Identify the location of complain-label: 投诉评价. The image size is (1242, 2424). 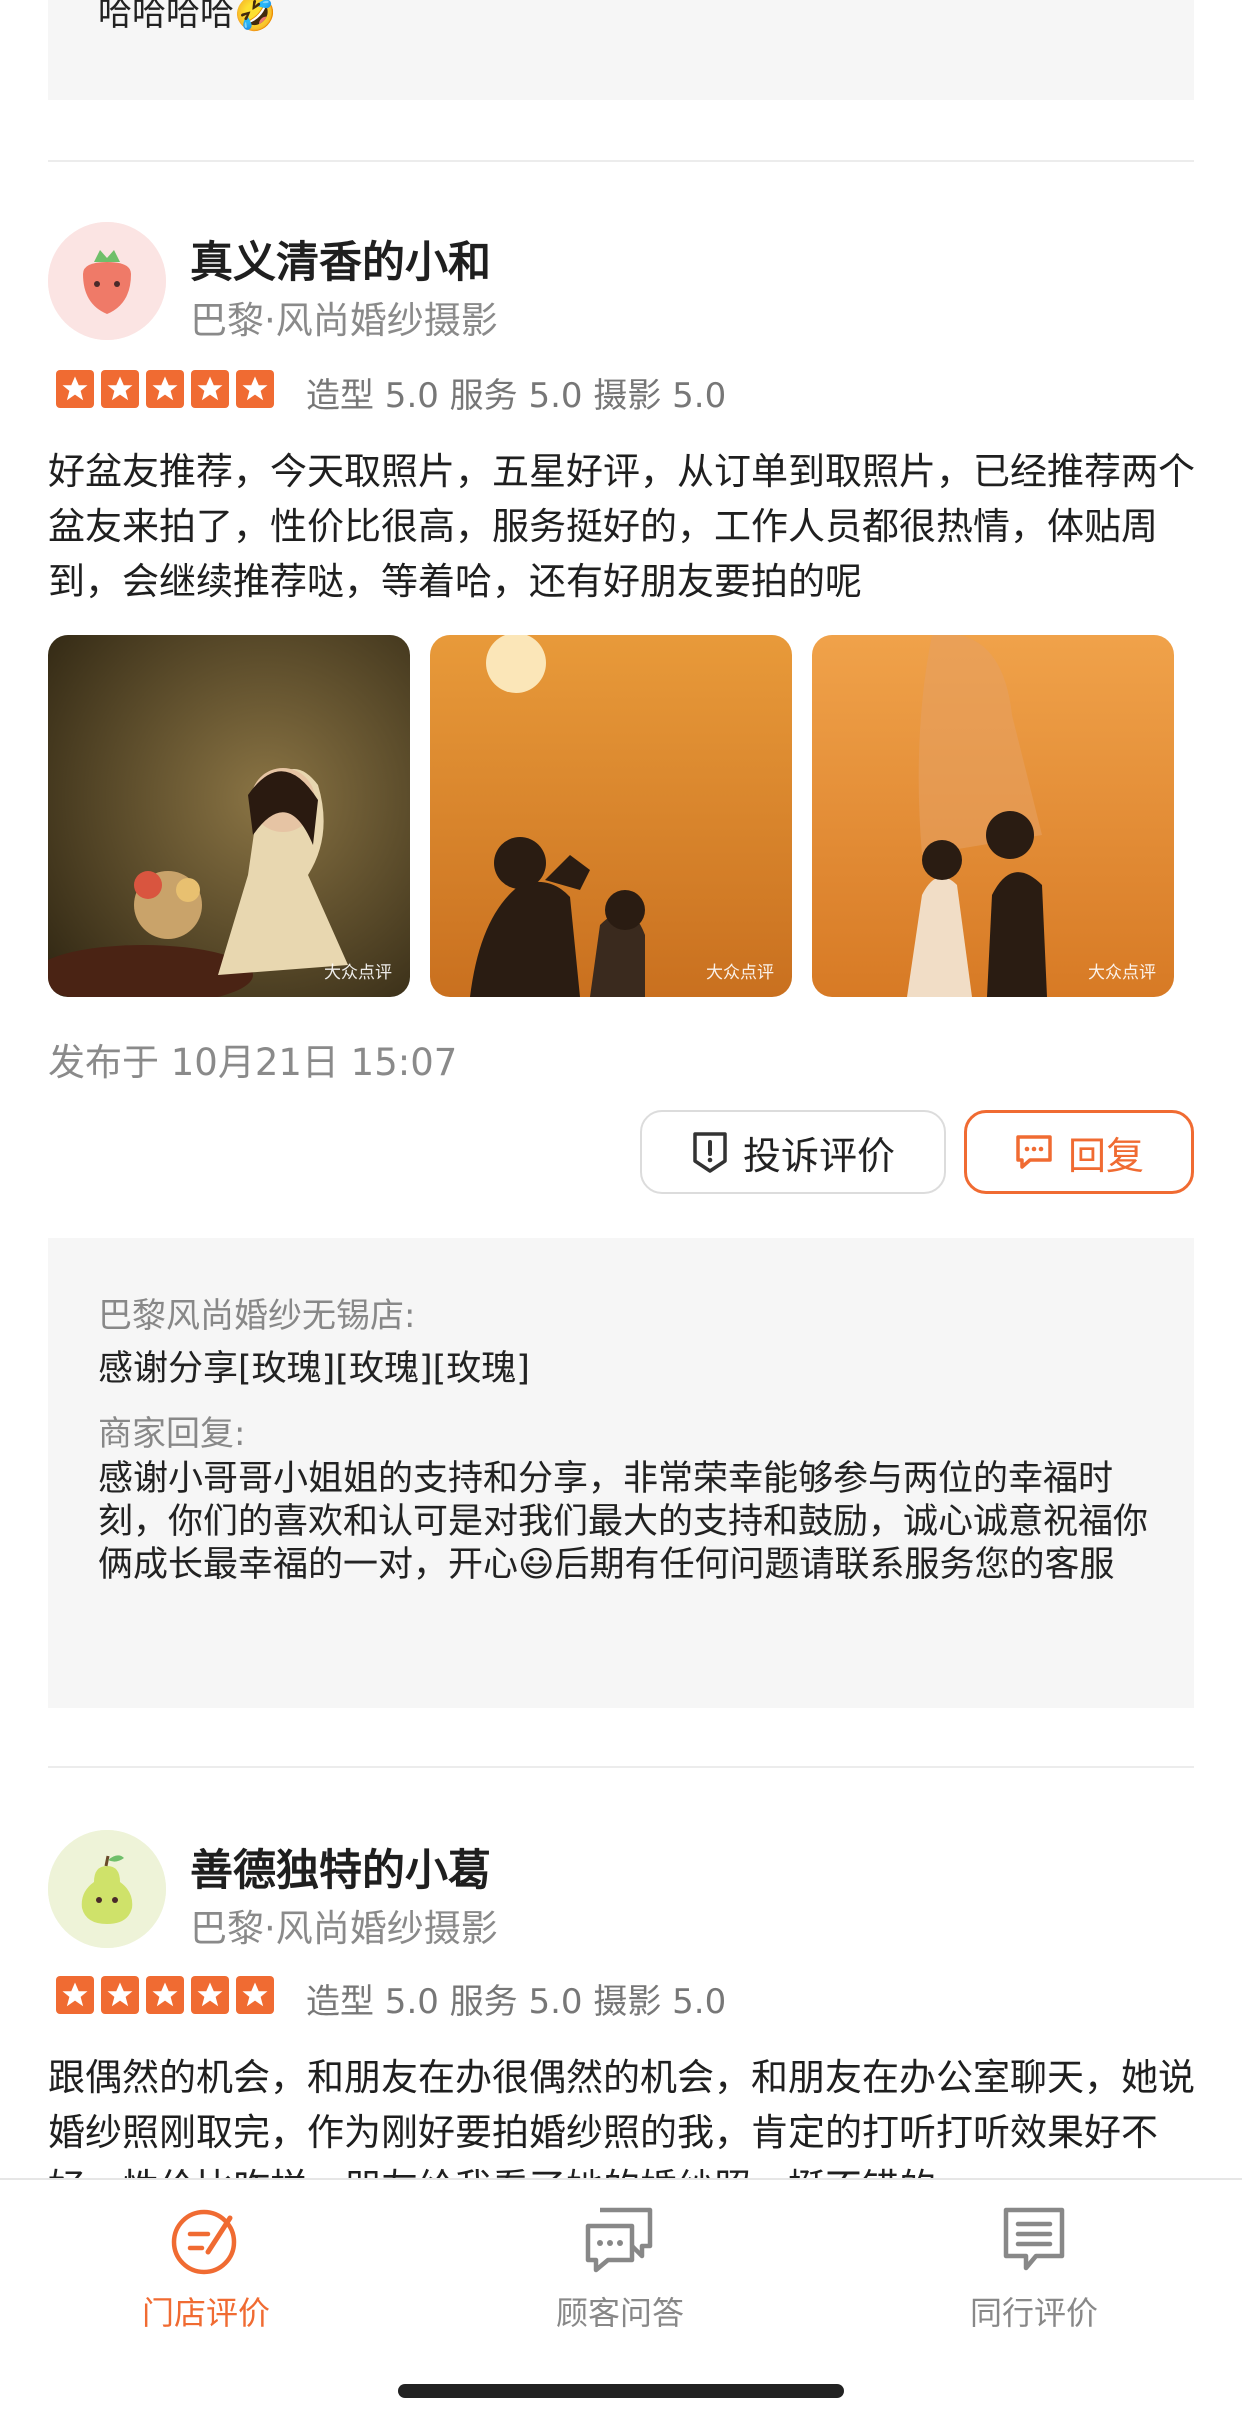
(818, 1155).